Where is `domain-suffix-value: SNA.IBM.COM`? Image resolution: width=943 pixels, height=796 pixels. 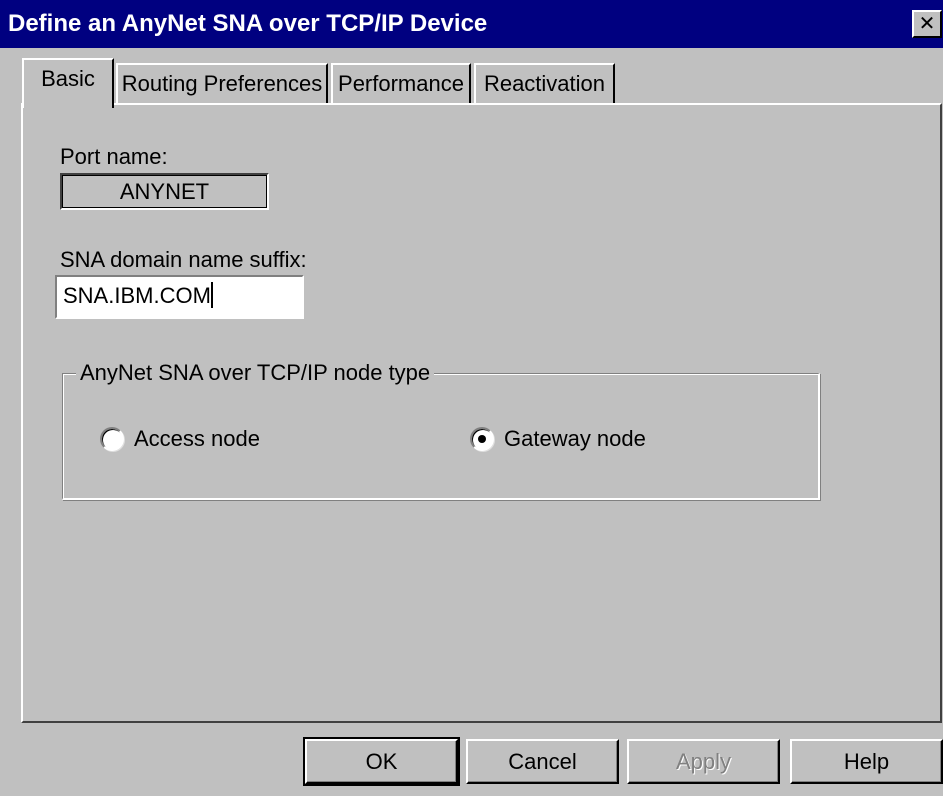 domain-suffix-value: SNA.IBM.COM is located at coordinates (137, 295).